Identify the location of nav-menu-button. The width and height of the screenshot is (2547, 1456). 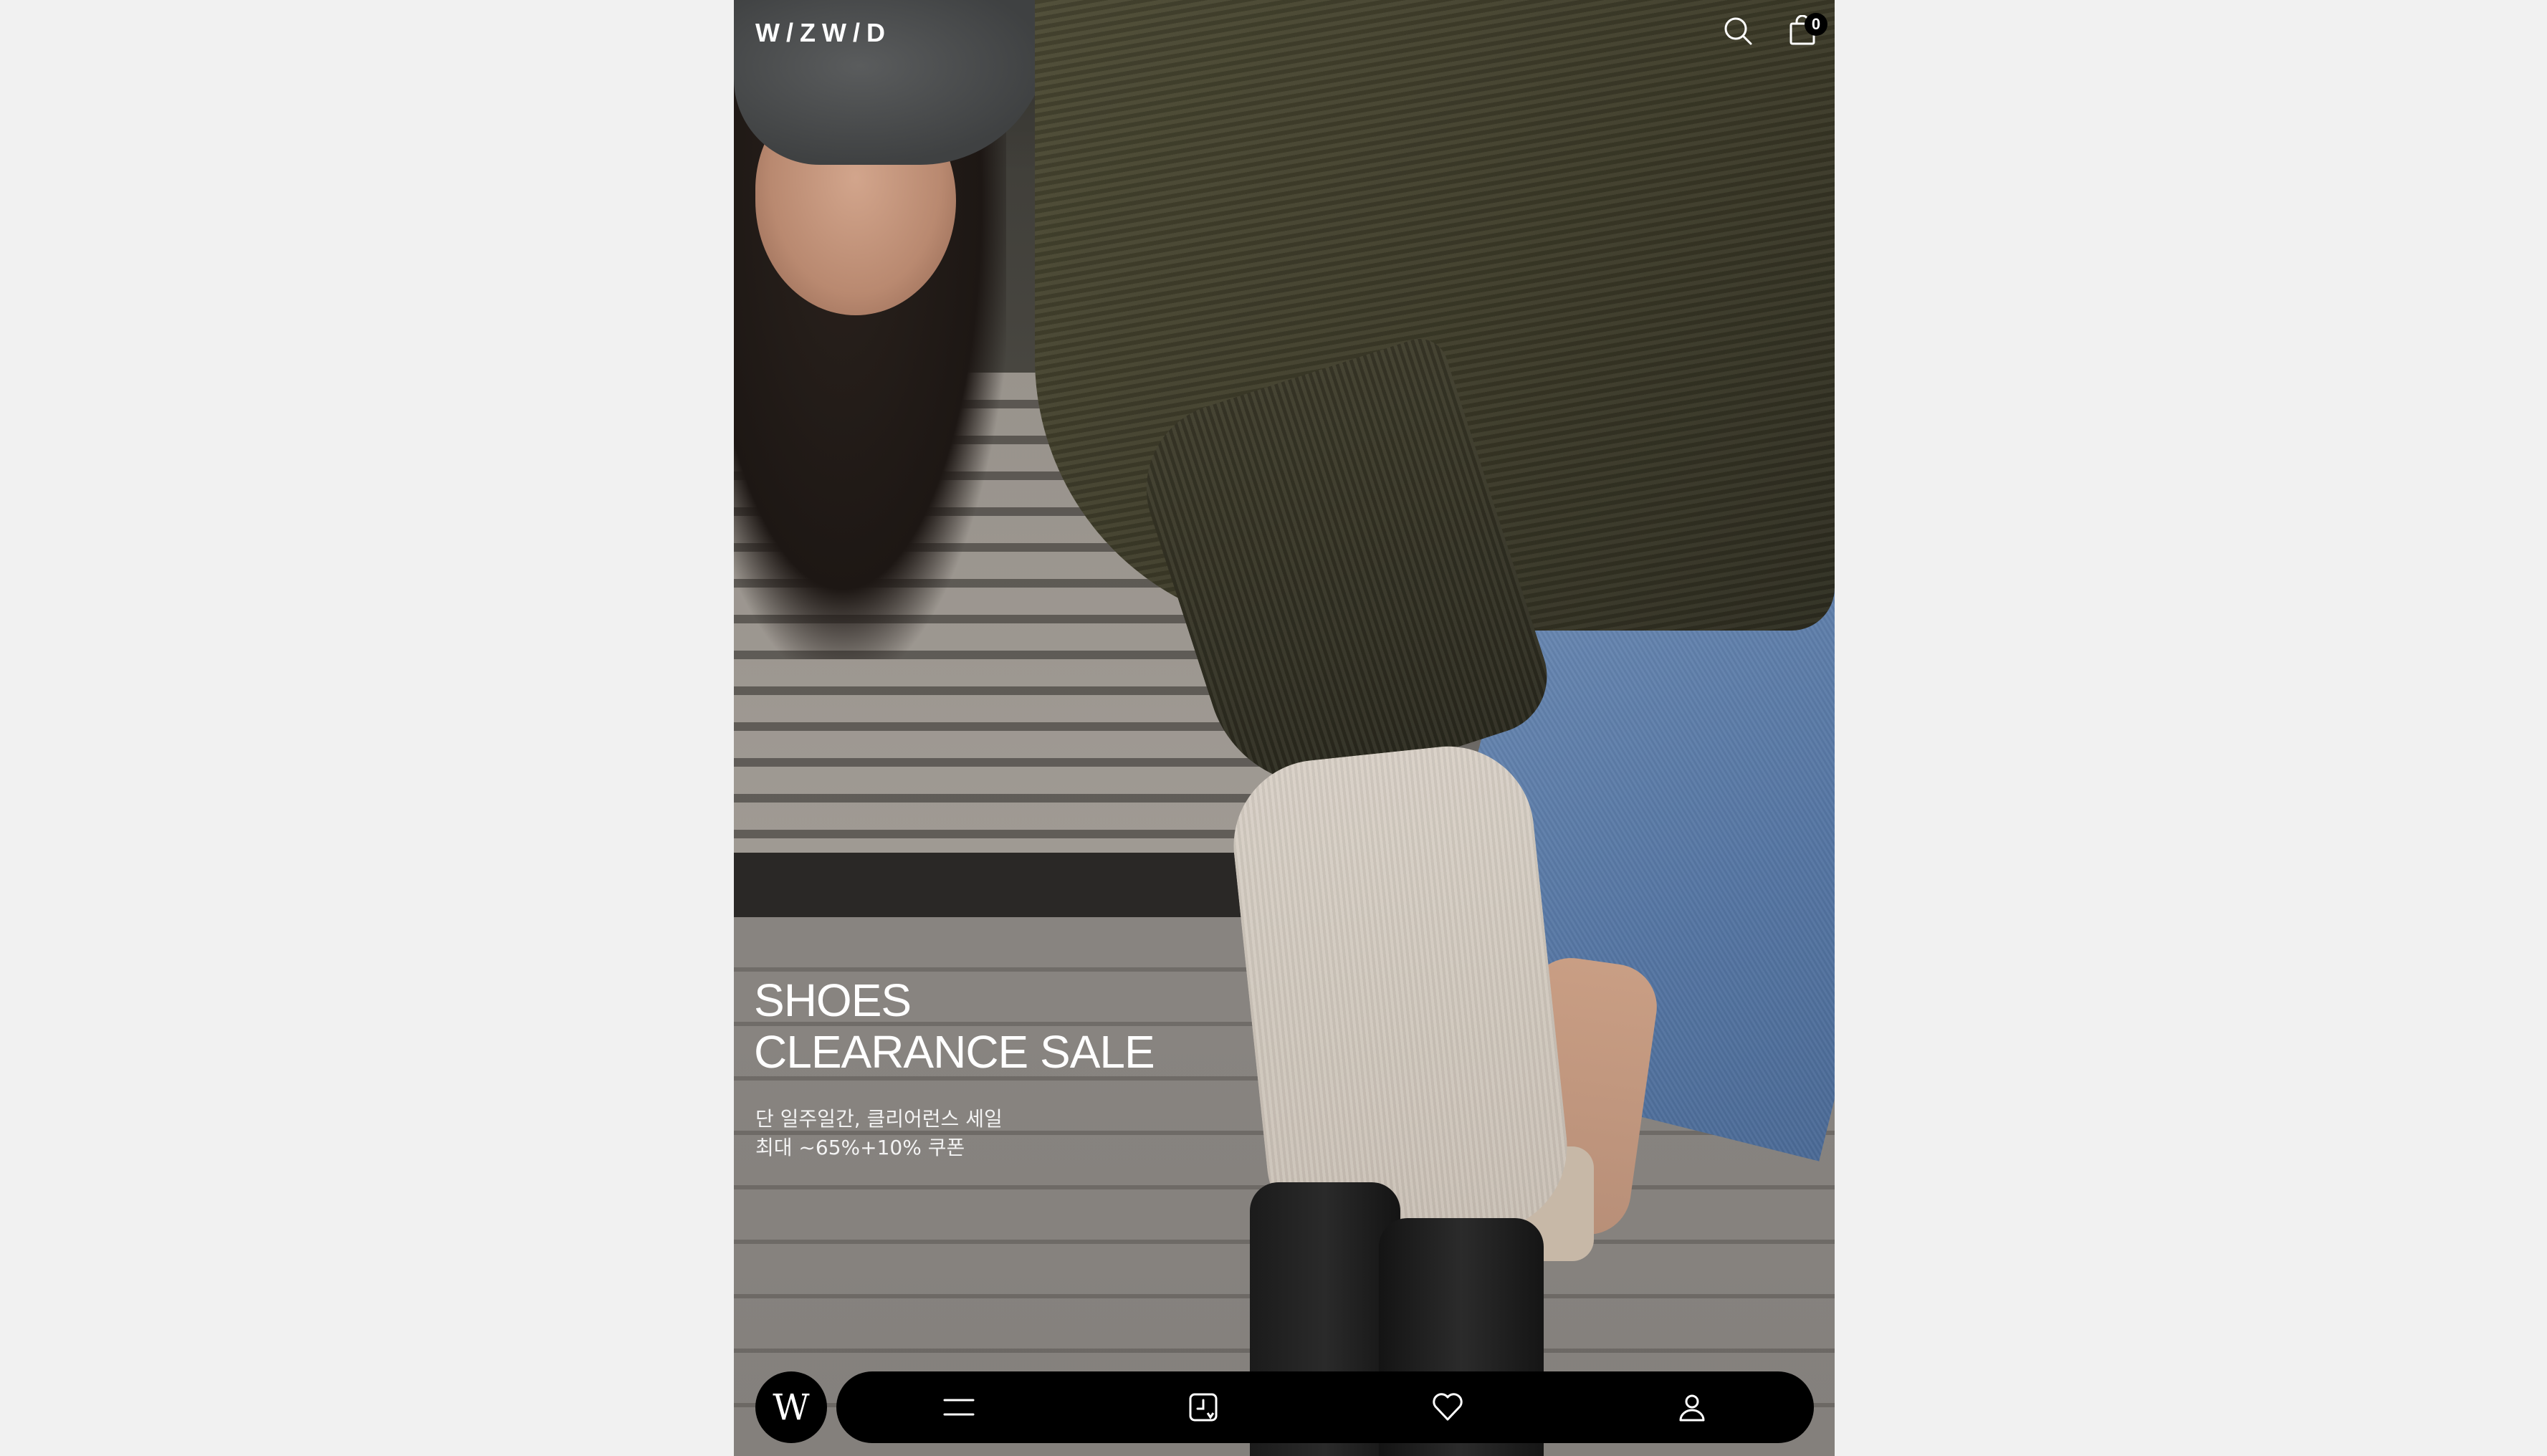
(959, 1407).